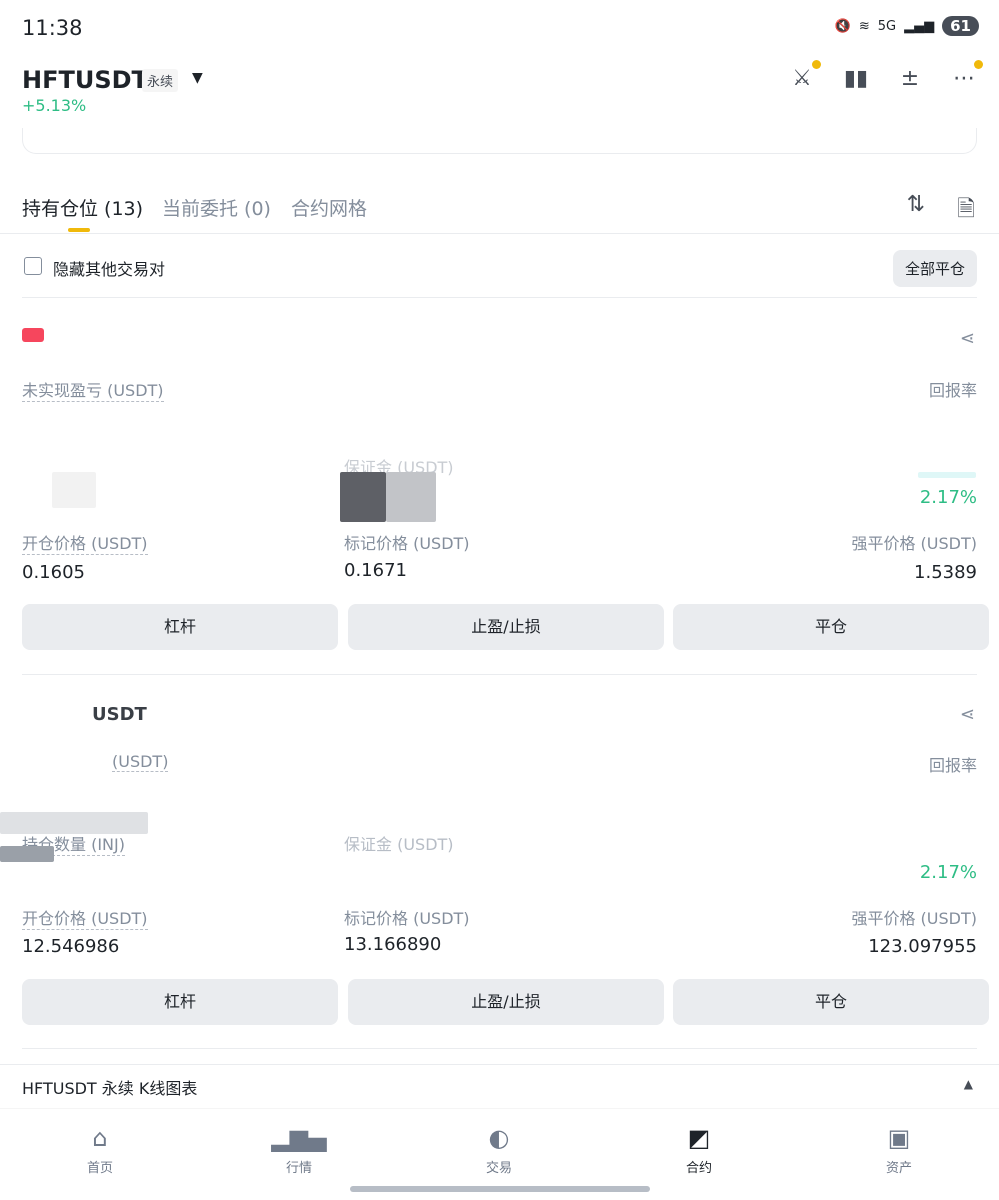 The width and height of the screenshot is (999, 1200). What do you see at coordinates (53, 572) in the screenshot?
I see `entry-price-value: 0.1605` at bounding box center [53, 572].